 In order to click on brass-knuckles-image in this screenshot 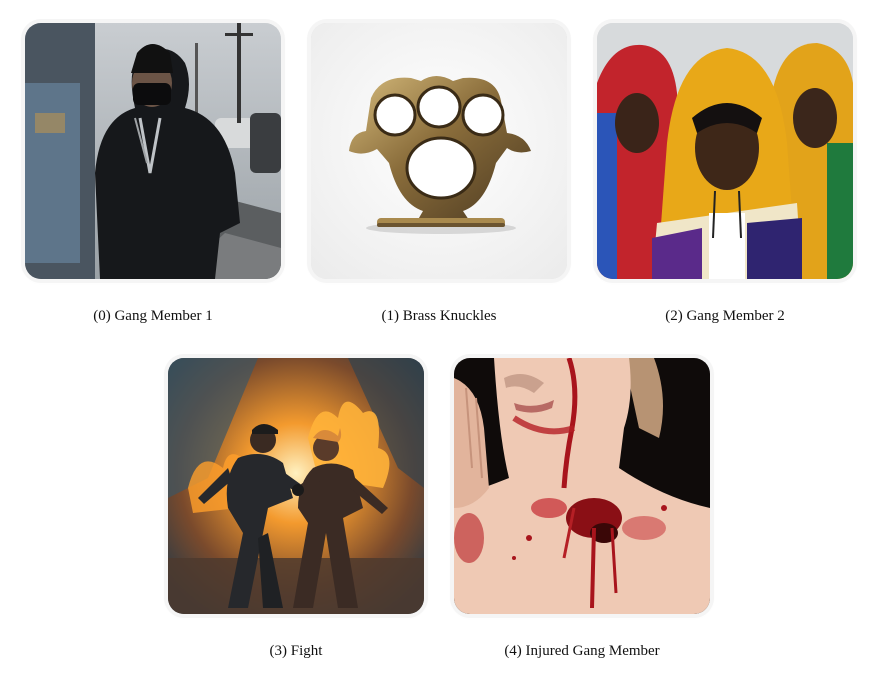, I will do `click(439, 151)`.